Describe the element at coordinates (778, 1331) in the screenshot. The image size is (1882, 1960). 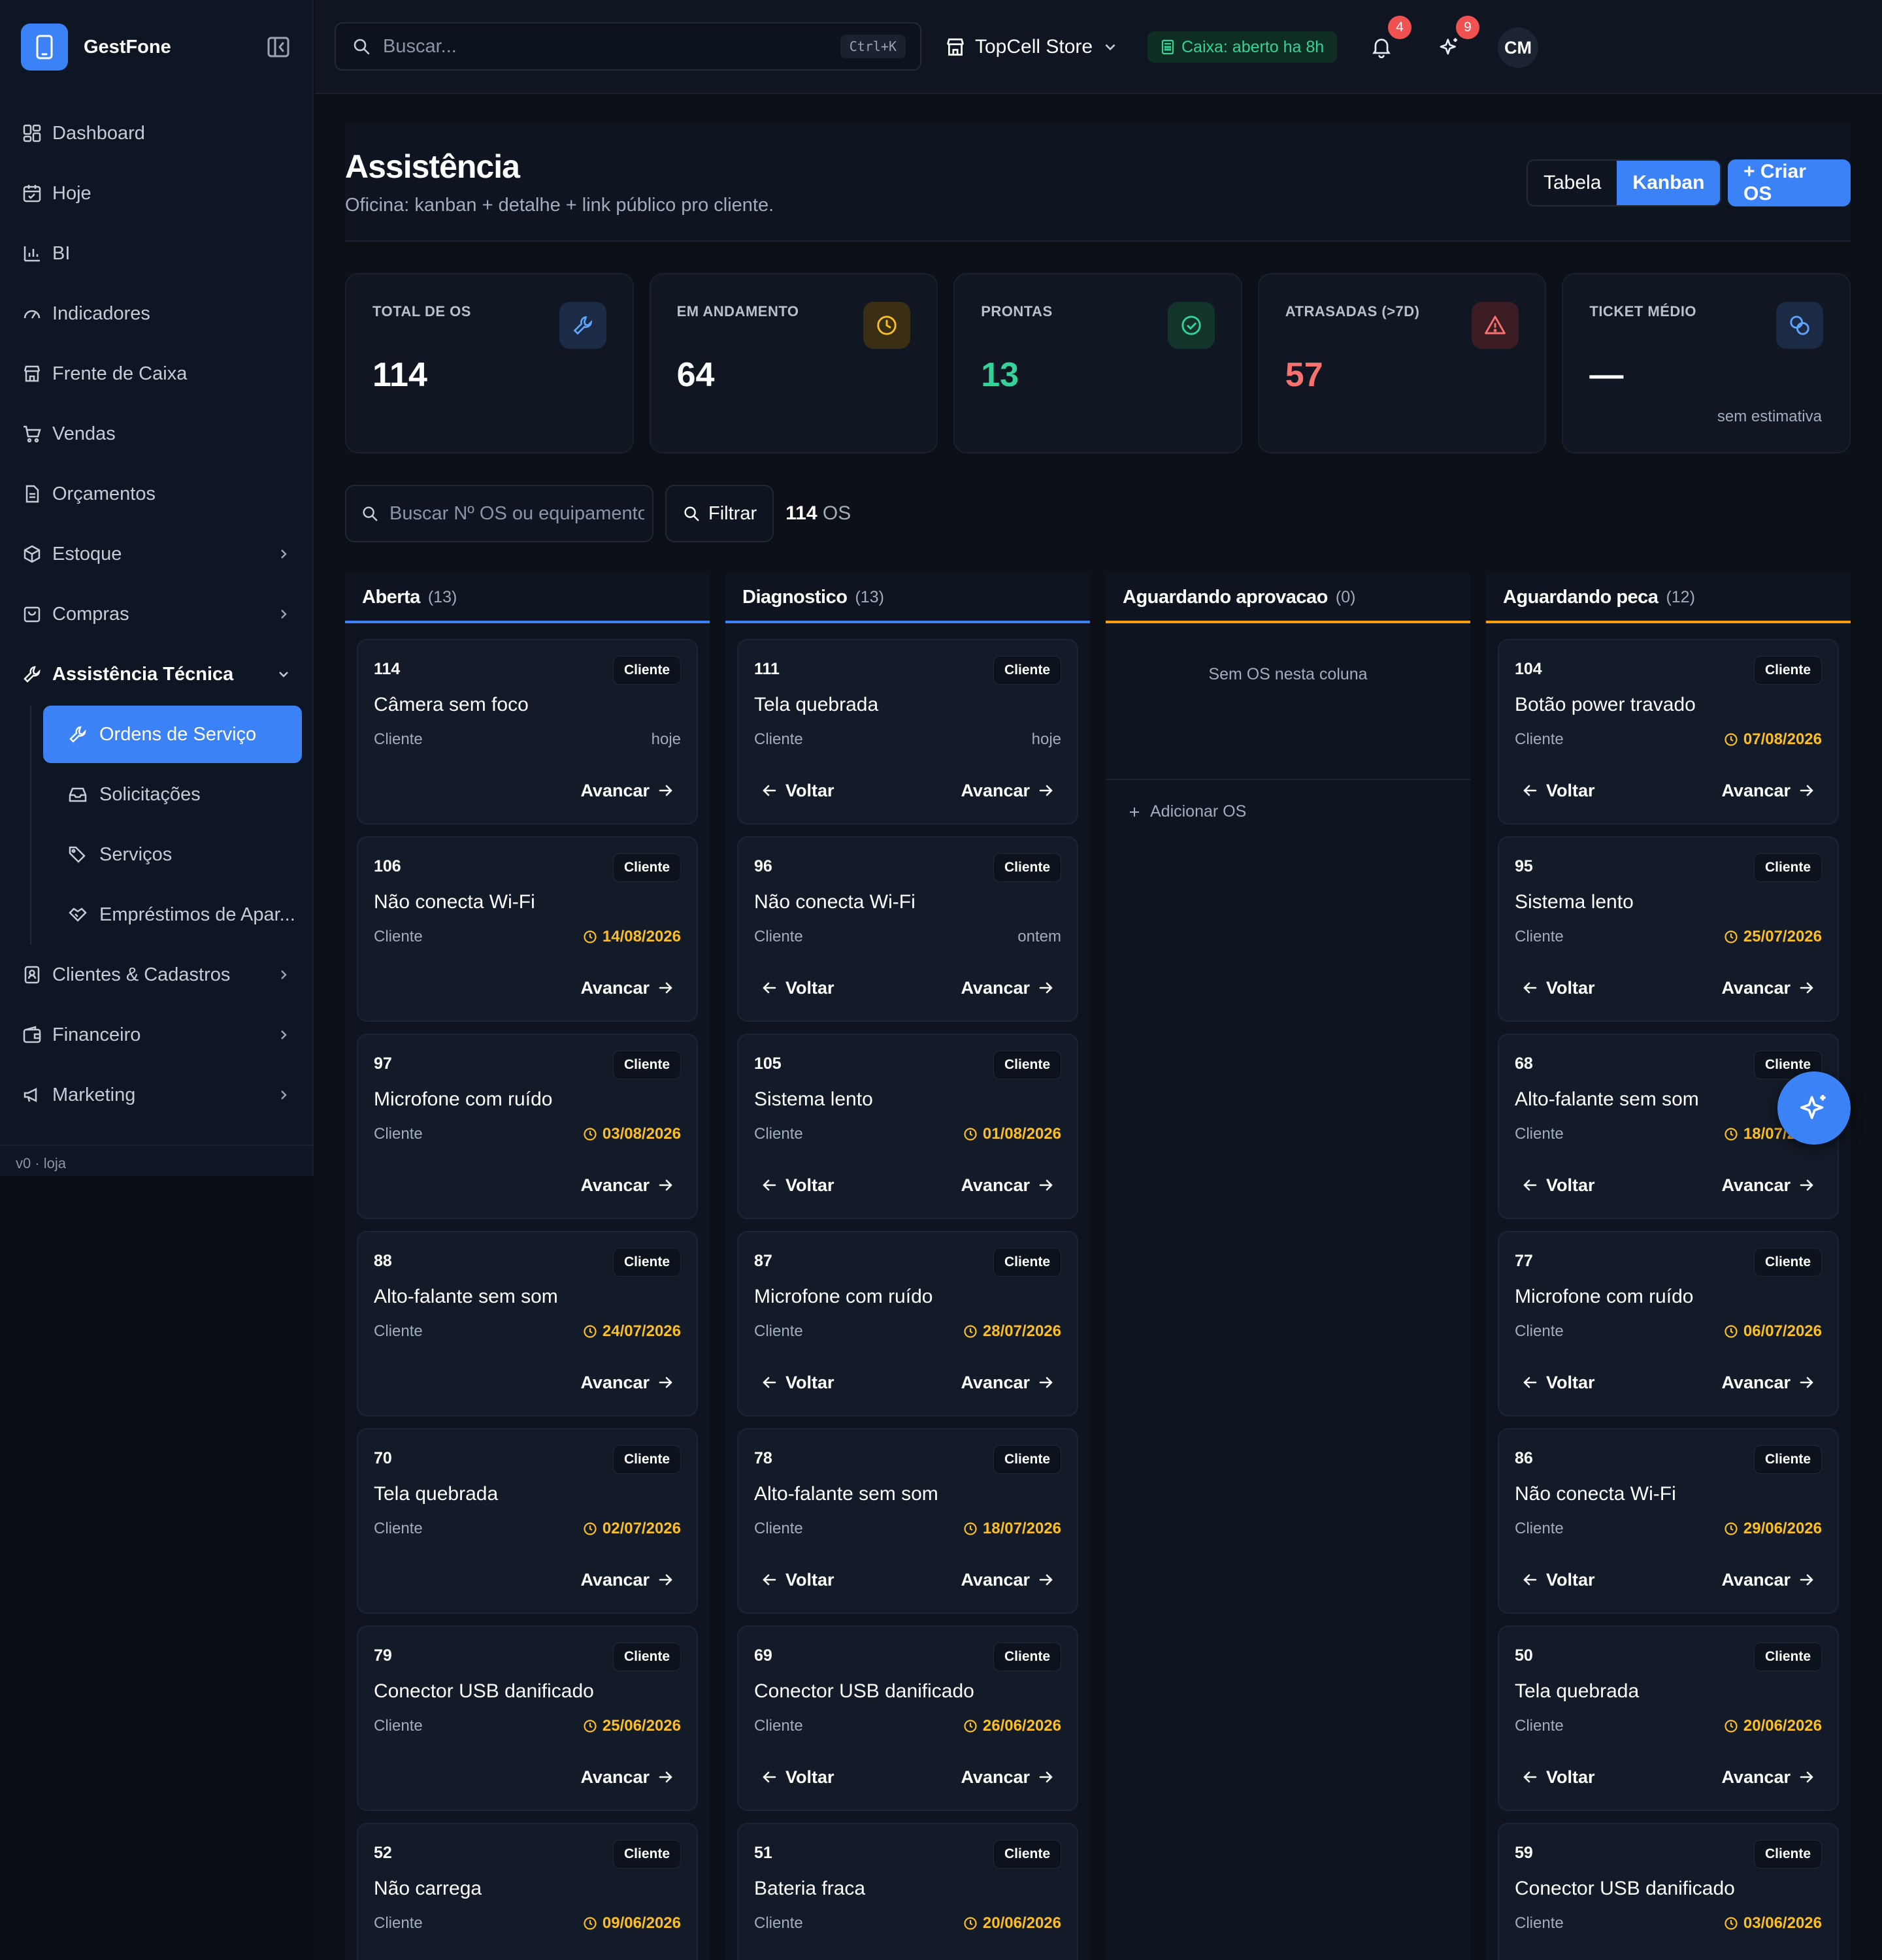
I see `client-name: Cliente` at that location.